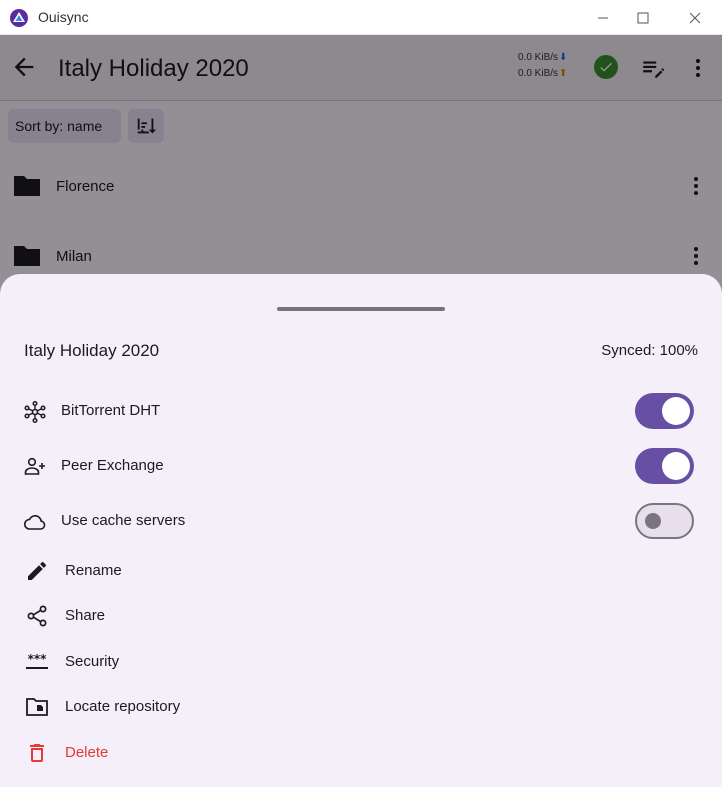 Image resolution: width=722 pixels, height=787 pixels. Describe the element at coordinates (112, 465) in the screenshot. I see `peer-exchange-label: Peer Exchange` at that location.